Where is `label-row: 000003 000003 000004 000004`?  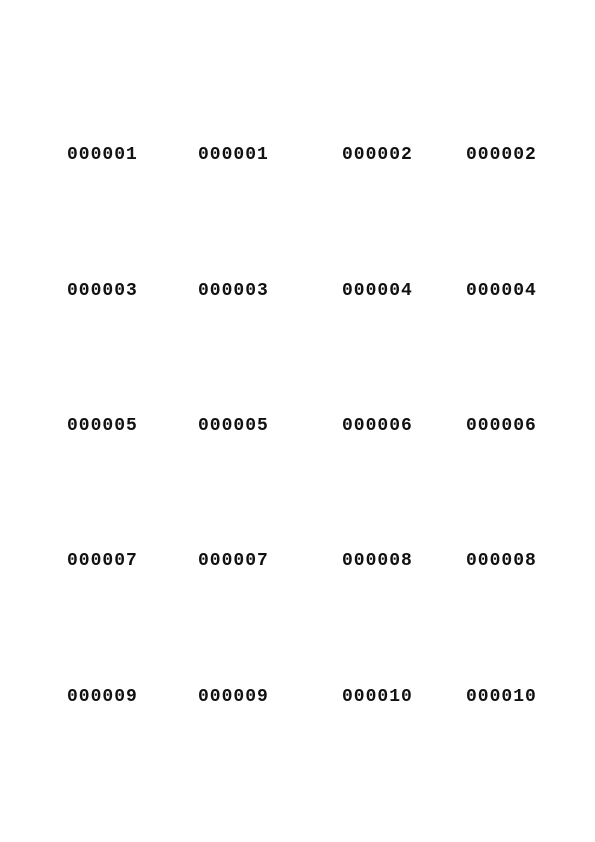 label-row: 000003 000003 000004 000004 is located at coordinates (297, 291).